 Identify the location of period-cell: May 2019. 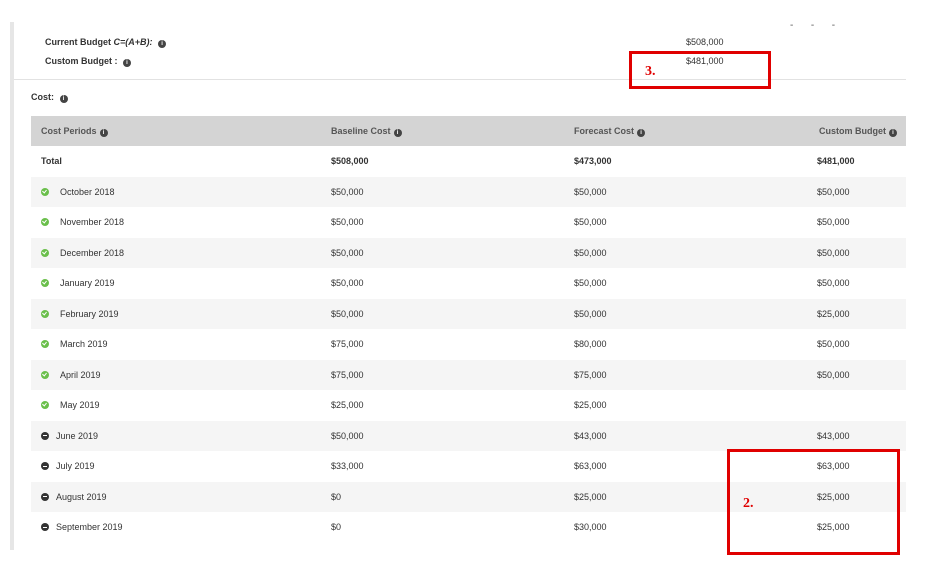
(181, 405).